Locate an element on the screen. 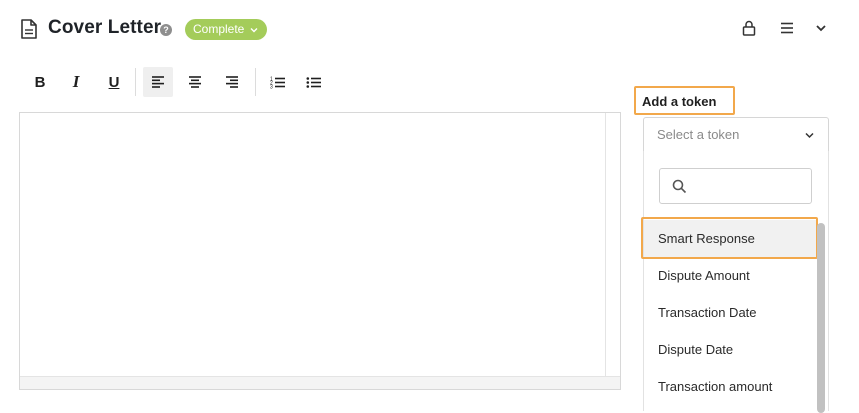  align-right-button is located at coordinates (232, 82).